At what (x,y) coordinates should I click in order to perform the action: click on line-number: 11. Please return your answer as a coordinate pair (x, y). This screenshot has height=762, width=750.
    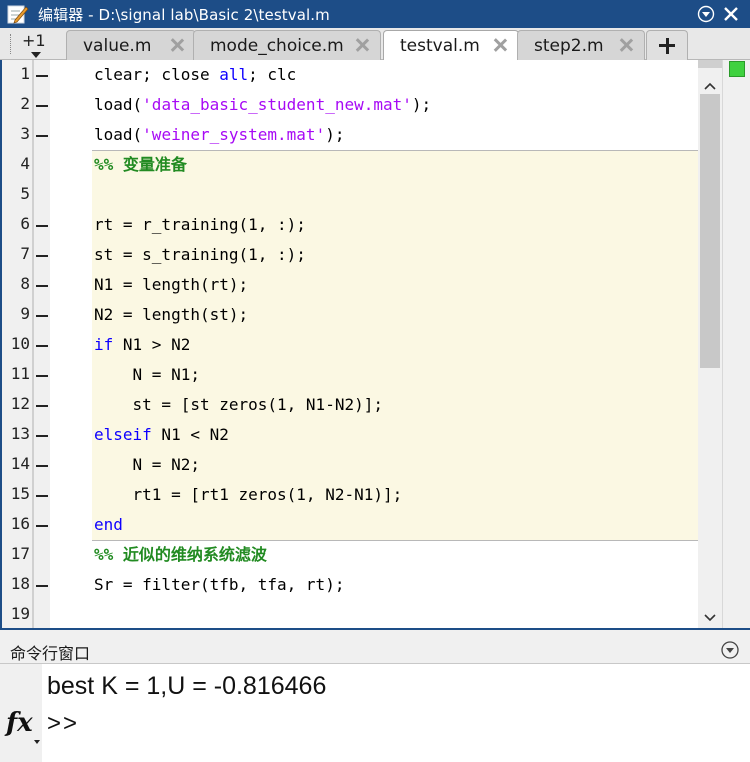
    Looking at the image, I should click on (20, 373).